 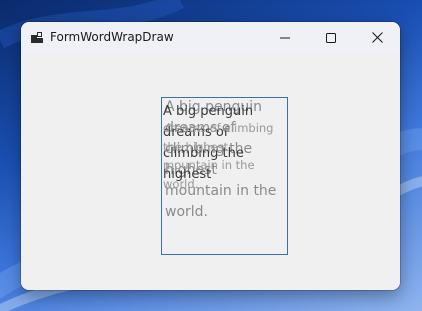 I want to click on title-bar: FormWordWrapDraw, so click(x=210, y=37).